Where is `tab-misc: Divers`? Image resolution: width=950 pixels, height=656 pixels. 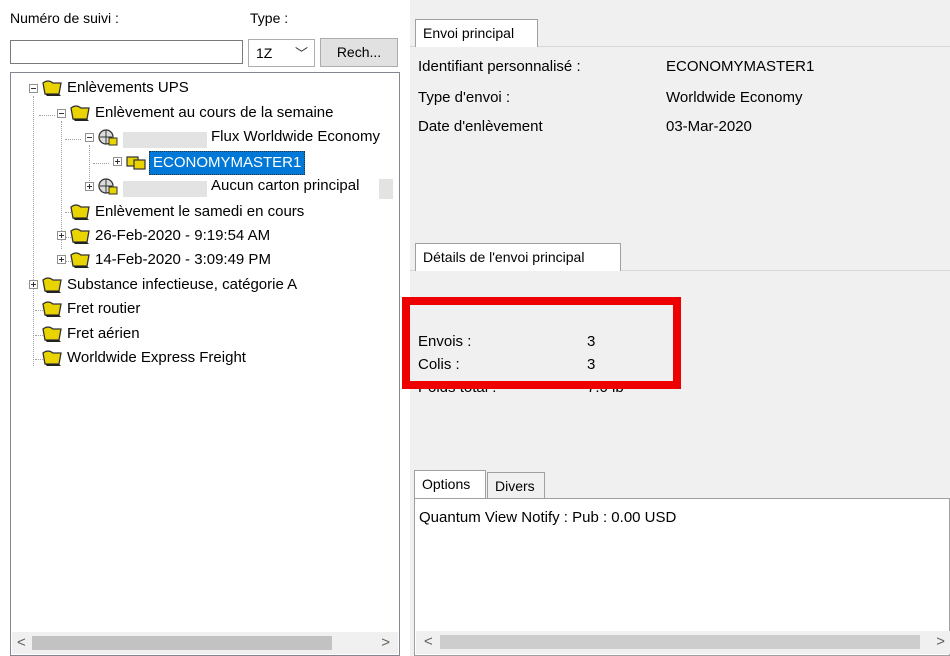 tab-misc: Divers is located at coordinates (516, 485).